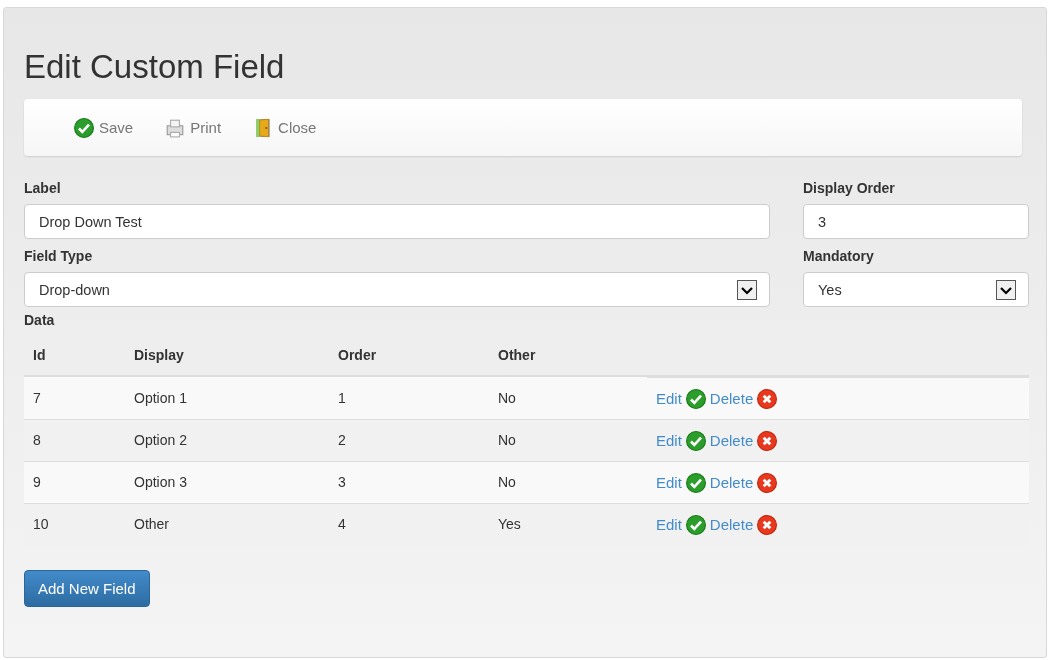 The width and height of the screenshot is (1053, 660). What do you see at coordinates (40, 320) in the screenshot?
I see `section-label: Data` at bounding box center [40, 320].